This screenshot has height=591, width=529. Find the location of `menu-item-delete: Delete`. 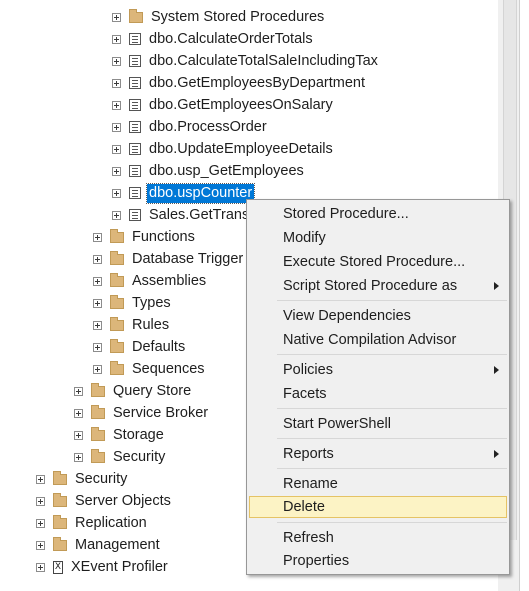

menu-item-delete: Delete is located at coordinates (378, 507).